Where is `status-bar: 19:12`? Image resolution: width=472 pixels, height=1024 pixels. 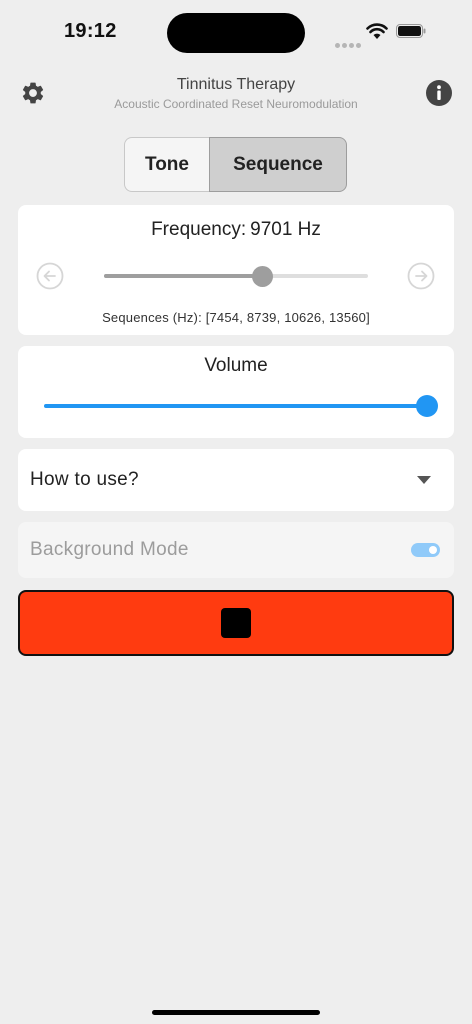 status-bar: 19:12 is located at coordinates (236, 32).